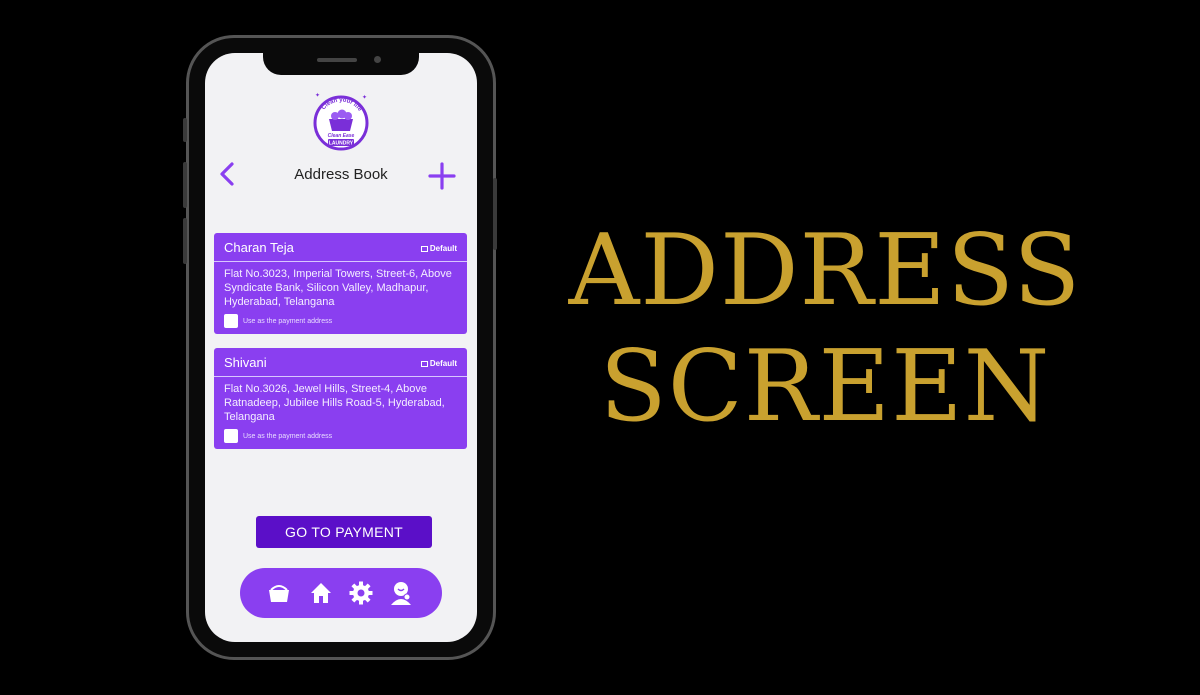 Image resolution: width=1200 pixels, height=695 pixels. Describe the element at coordinates (402, 593) in the screenshot. I see `profile-icon` at that location.